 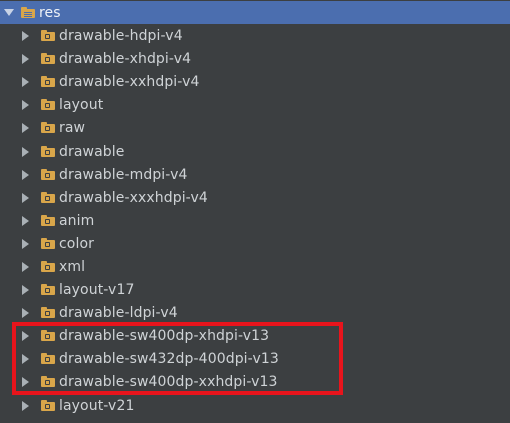 What do you see at coordinates (118, 312) in the screenshot?
I see `tree-node-label: drawable-ldpi-v4` at bounding box center [118, 312].